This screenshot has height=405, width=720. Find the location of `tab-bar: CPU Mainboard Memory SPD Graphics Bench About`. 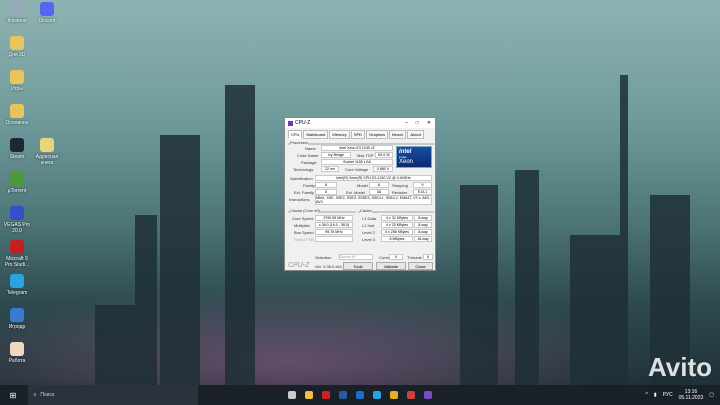

tab-bar: CPU Mainboard Memory SPD Graphics Bench About is located at coordinates (360, 133).